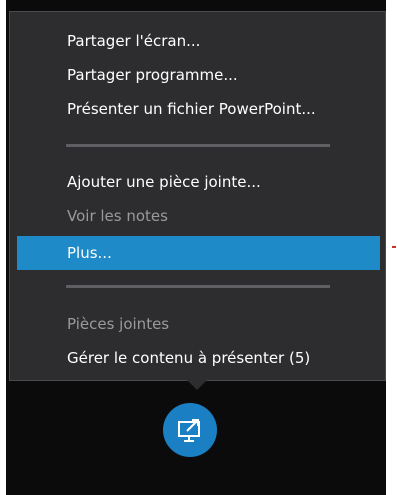 Image resolution: width=397 pixels, height=495 pixels. I want to click on present-screen-icon, so click(189, 430).